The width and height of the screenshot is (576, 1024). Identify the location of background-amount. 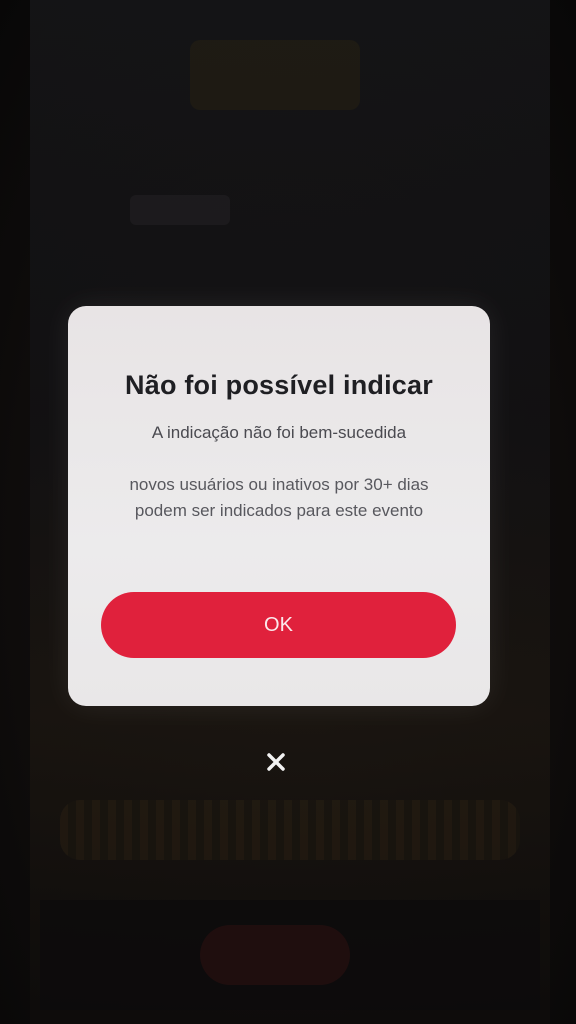
(180, 210).